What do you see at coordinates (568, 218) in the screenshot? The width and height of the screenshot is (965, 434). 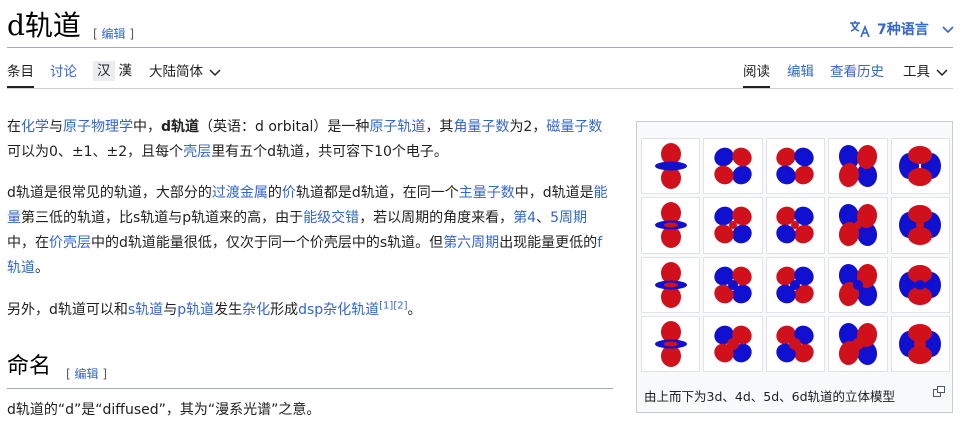 I see `wiki-link: 5周期` at bounding box center [568, 218].